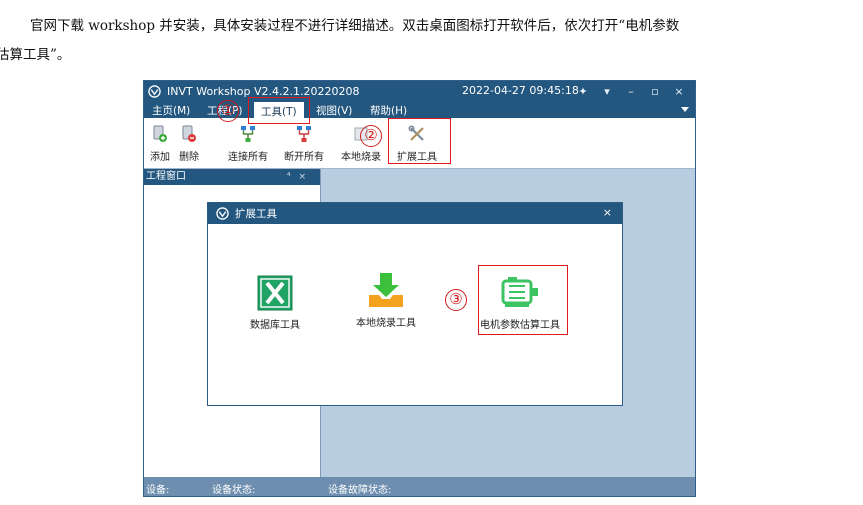  I want to click on menu-home: 主页(M), so click(171, 110).